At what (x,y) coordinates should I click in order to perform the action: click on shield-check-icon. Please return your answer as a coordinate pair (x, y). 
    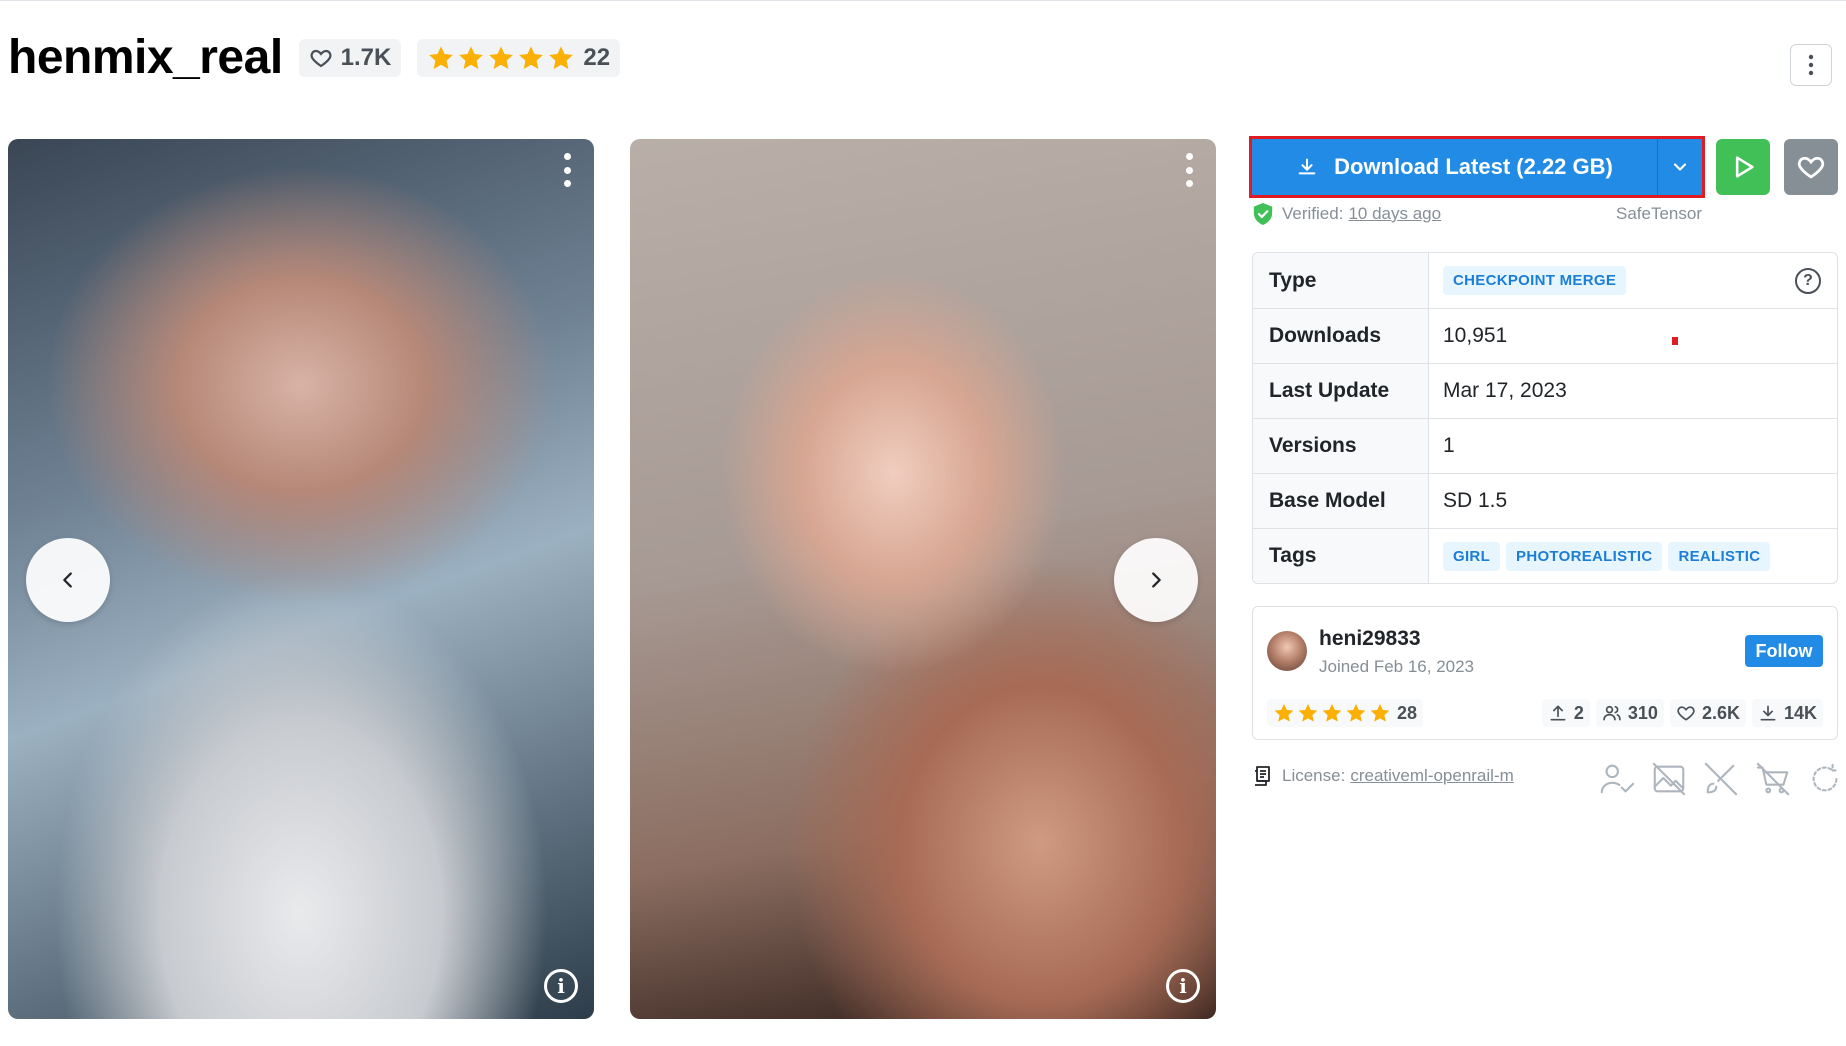
    Looking at the image, I should click on (1263, 214).